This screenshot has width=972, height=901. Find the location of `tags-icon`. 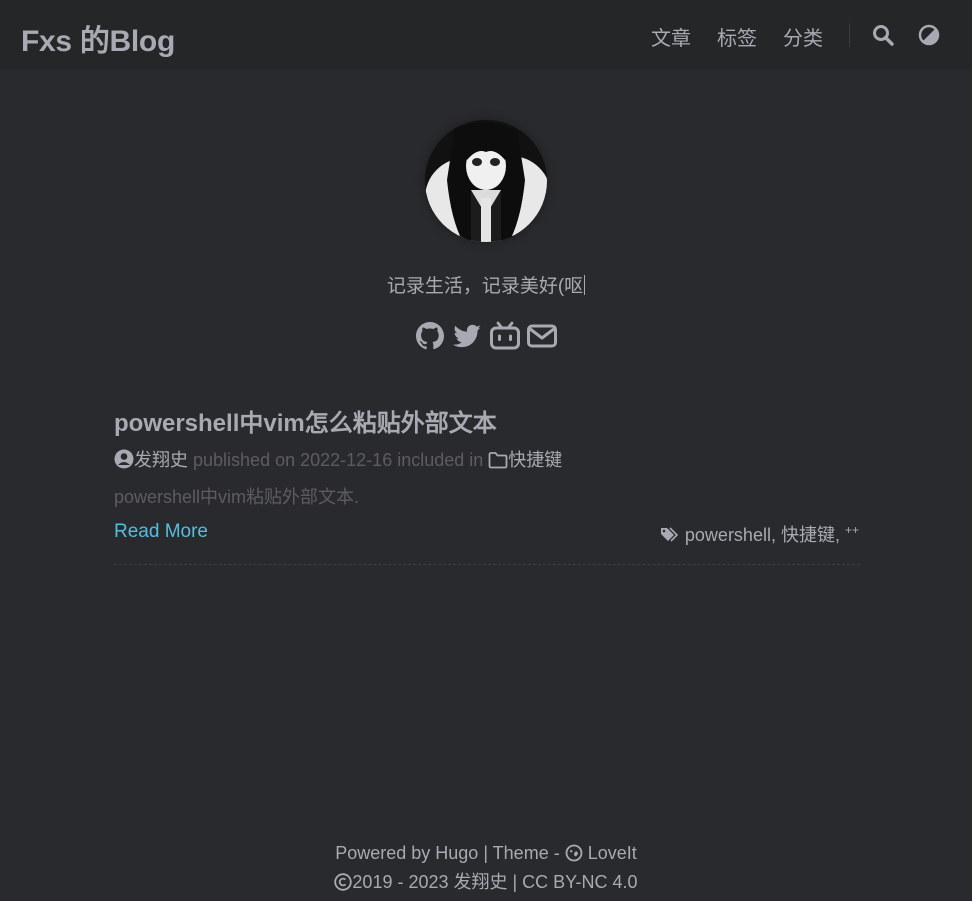

tags-icon is located at coordinates (670, 535).